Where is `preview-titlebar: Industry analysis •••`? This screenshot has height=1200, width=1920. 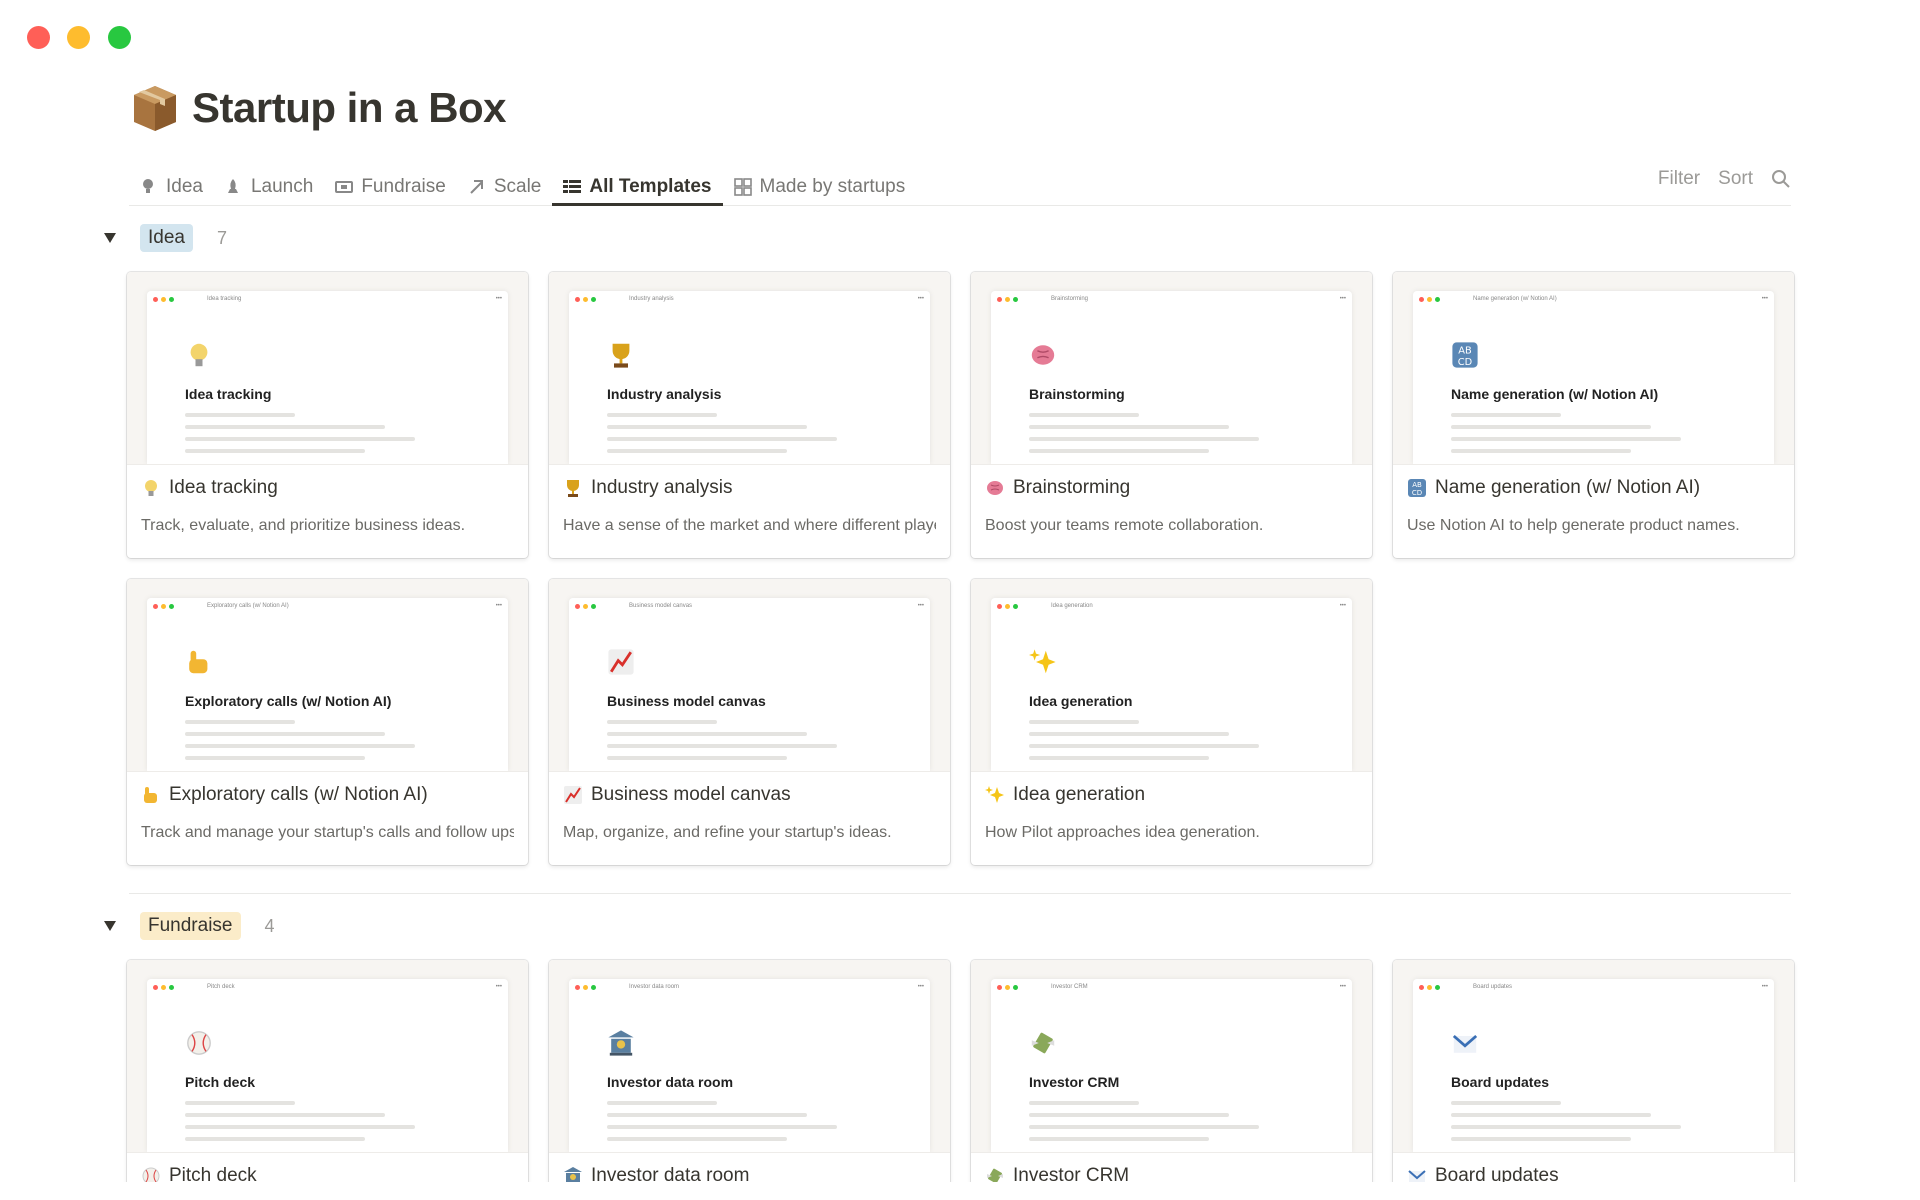 preview-titlebar: Industry analysis ••• is located at coordinates (749, 299).